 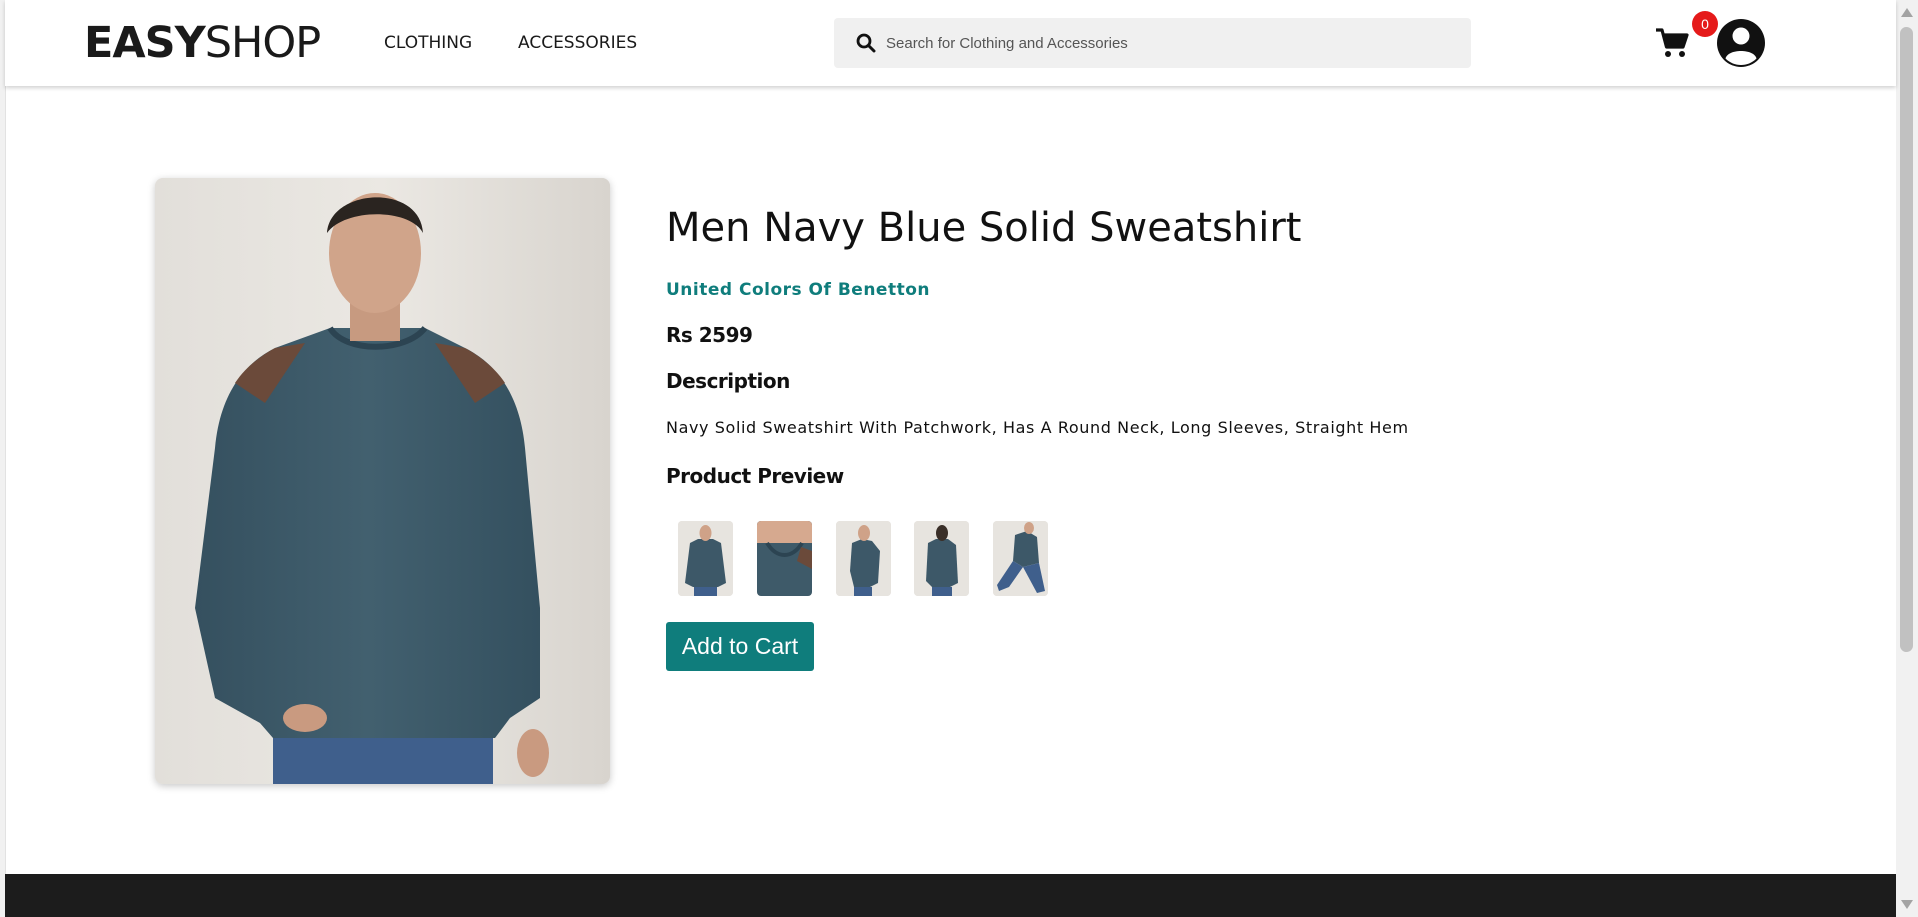 I want to click on add-to-cart-button: Add to Cart, so click(x=740, y=646).